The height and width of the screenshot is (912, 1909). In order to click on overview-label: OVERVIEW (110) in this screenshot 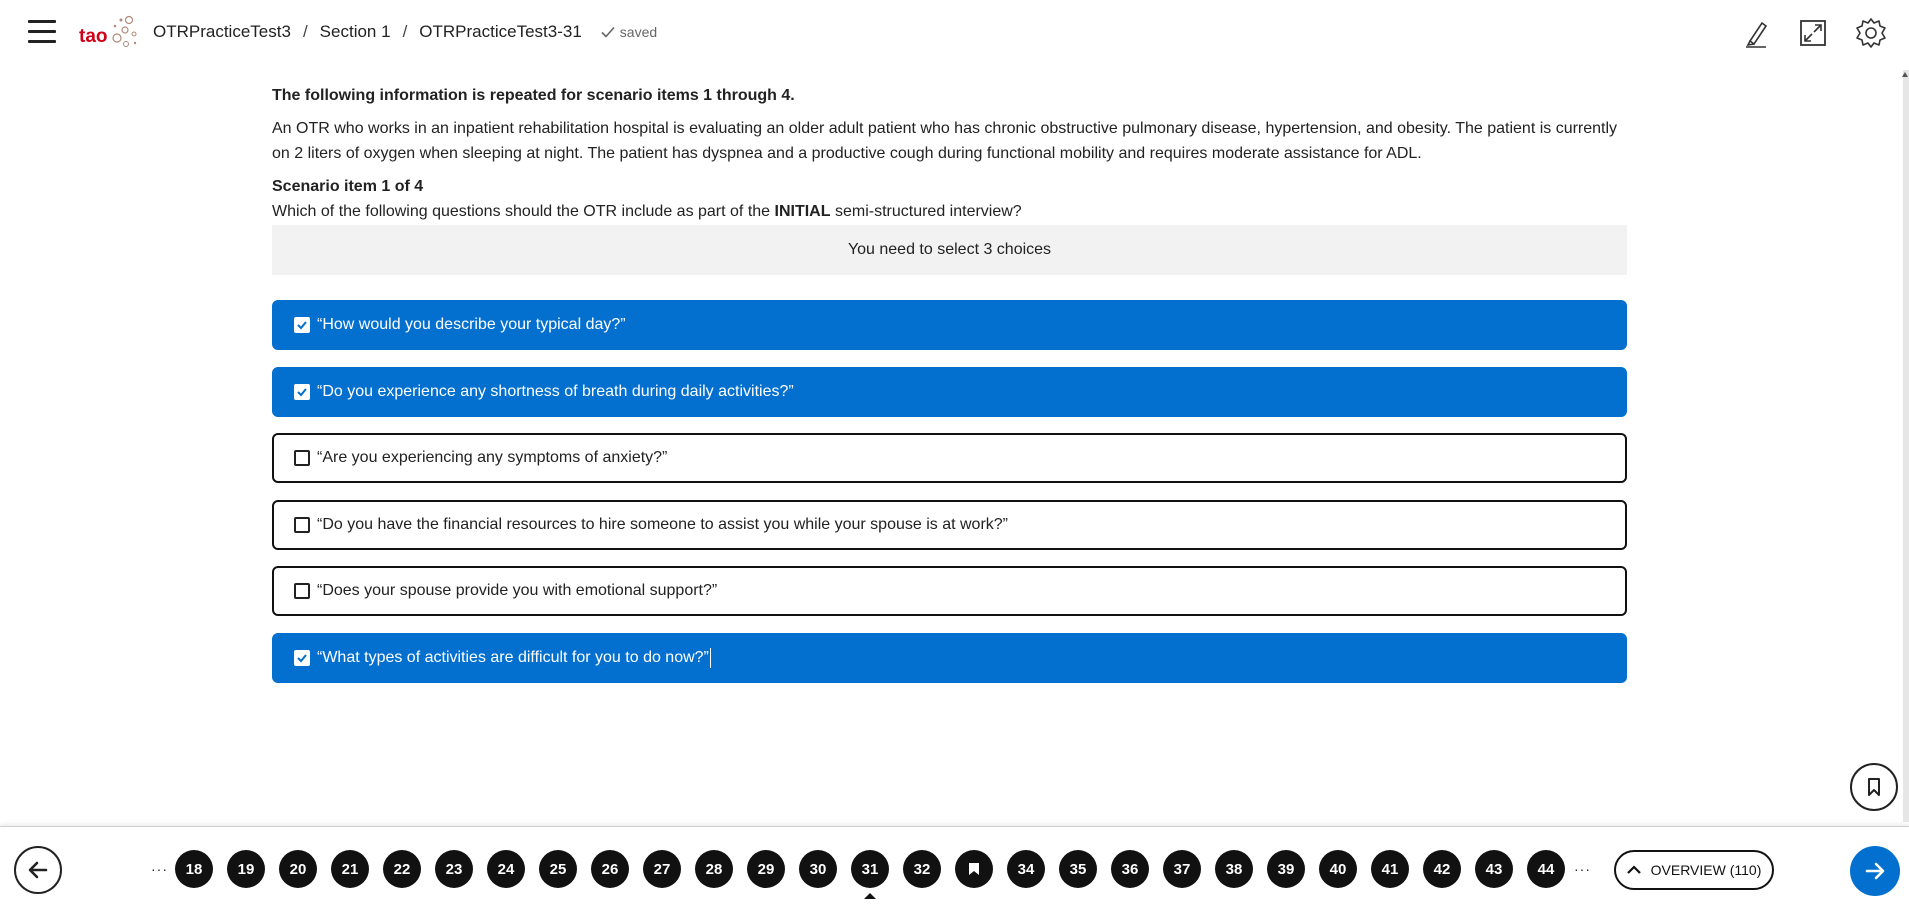, I will do `click(1706, 870)`.